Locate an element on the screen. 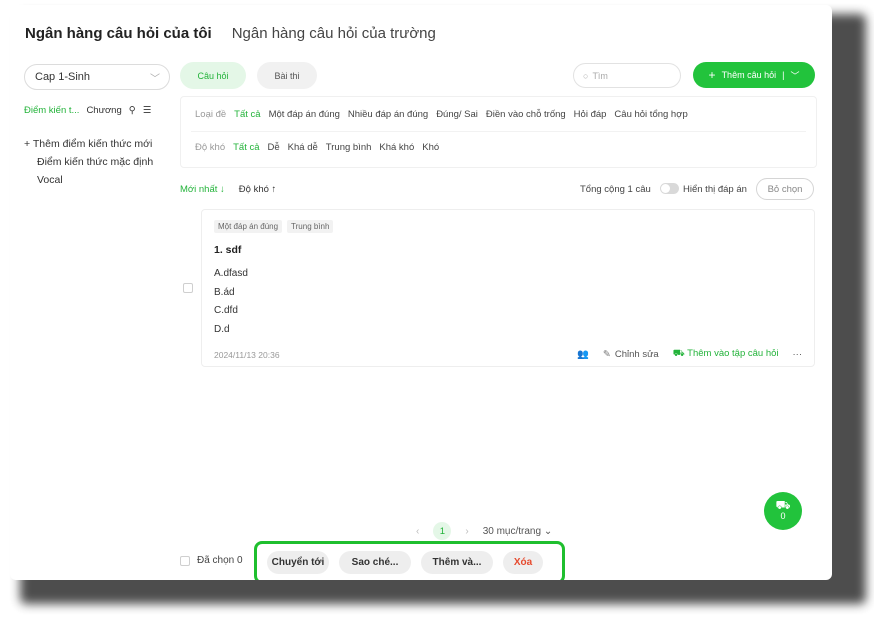 This screenshot has height=620, width=874. filter-option: Đúng/ Sai is located at coordinates (457, 114).